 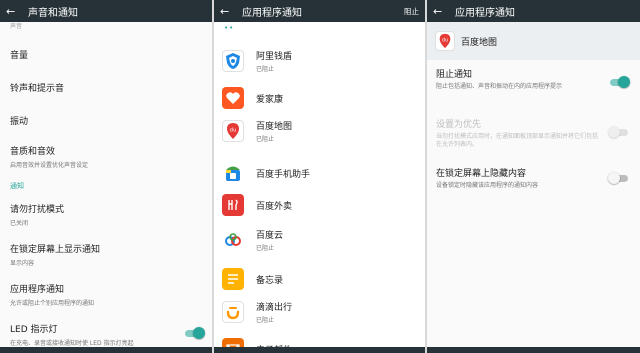 I want to click on app-name: 百度云, so click(x=270, y=236).